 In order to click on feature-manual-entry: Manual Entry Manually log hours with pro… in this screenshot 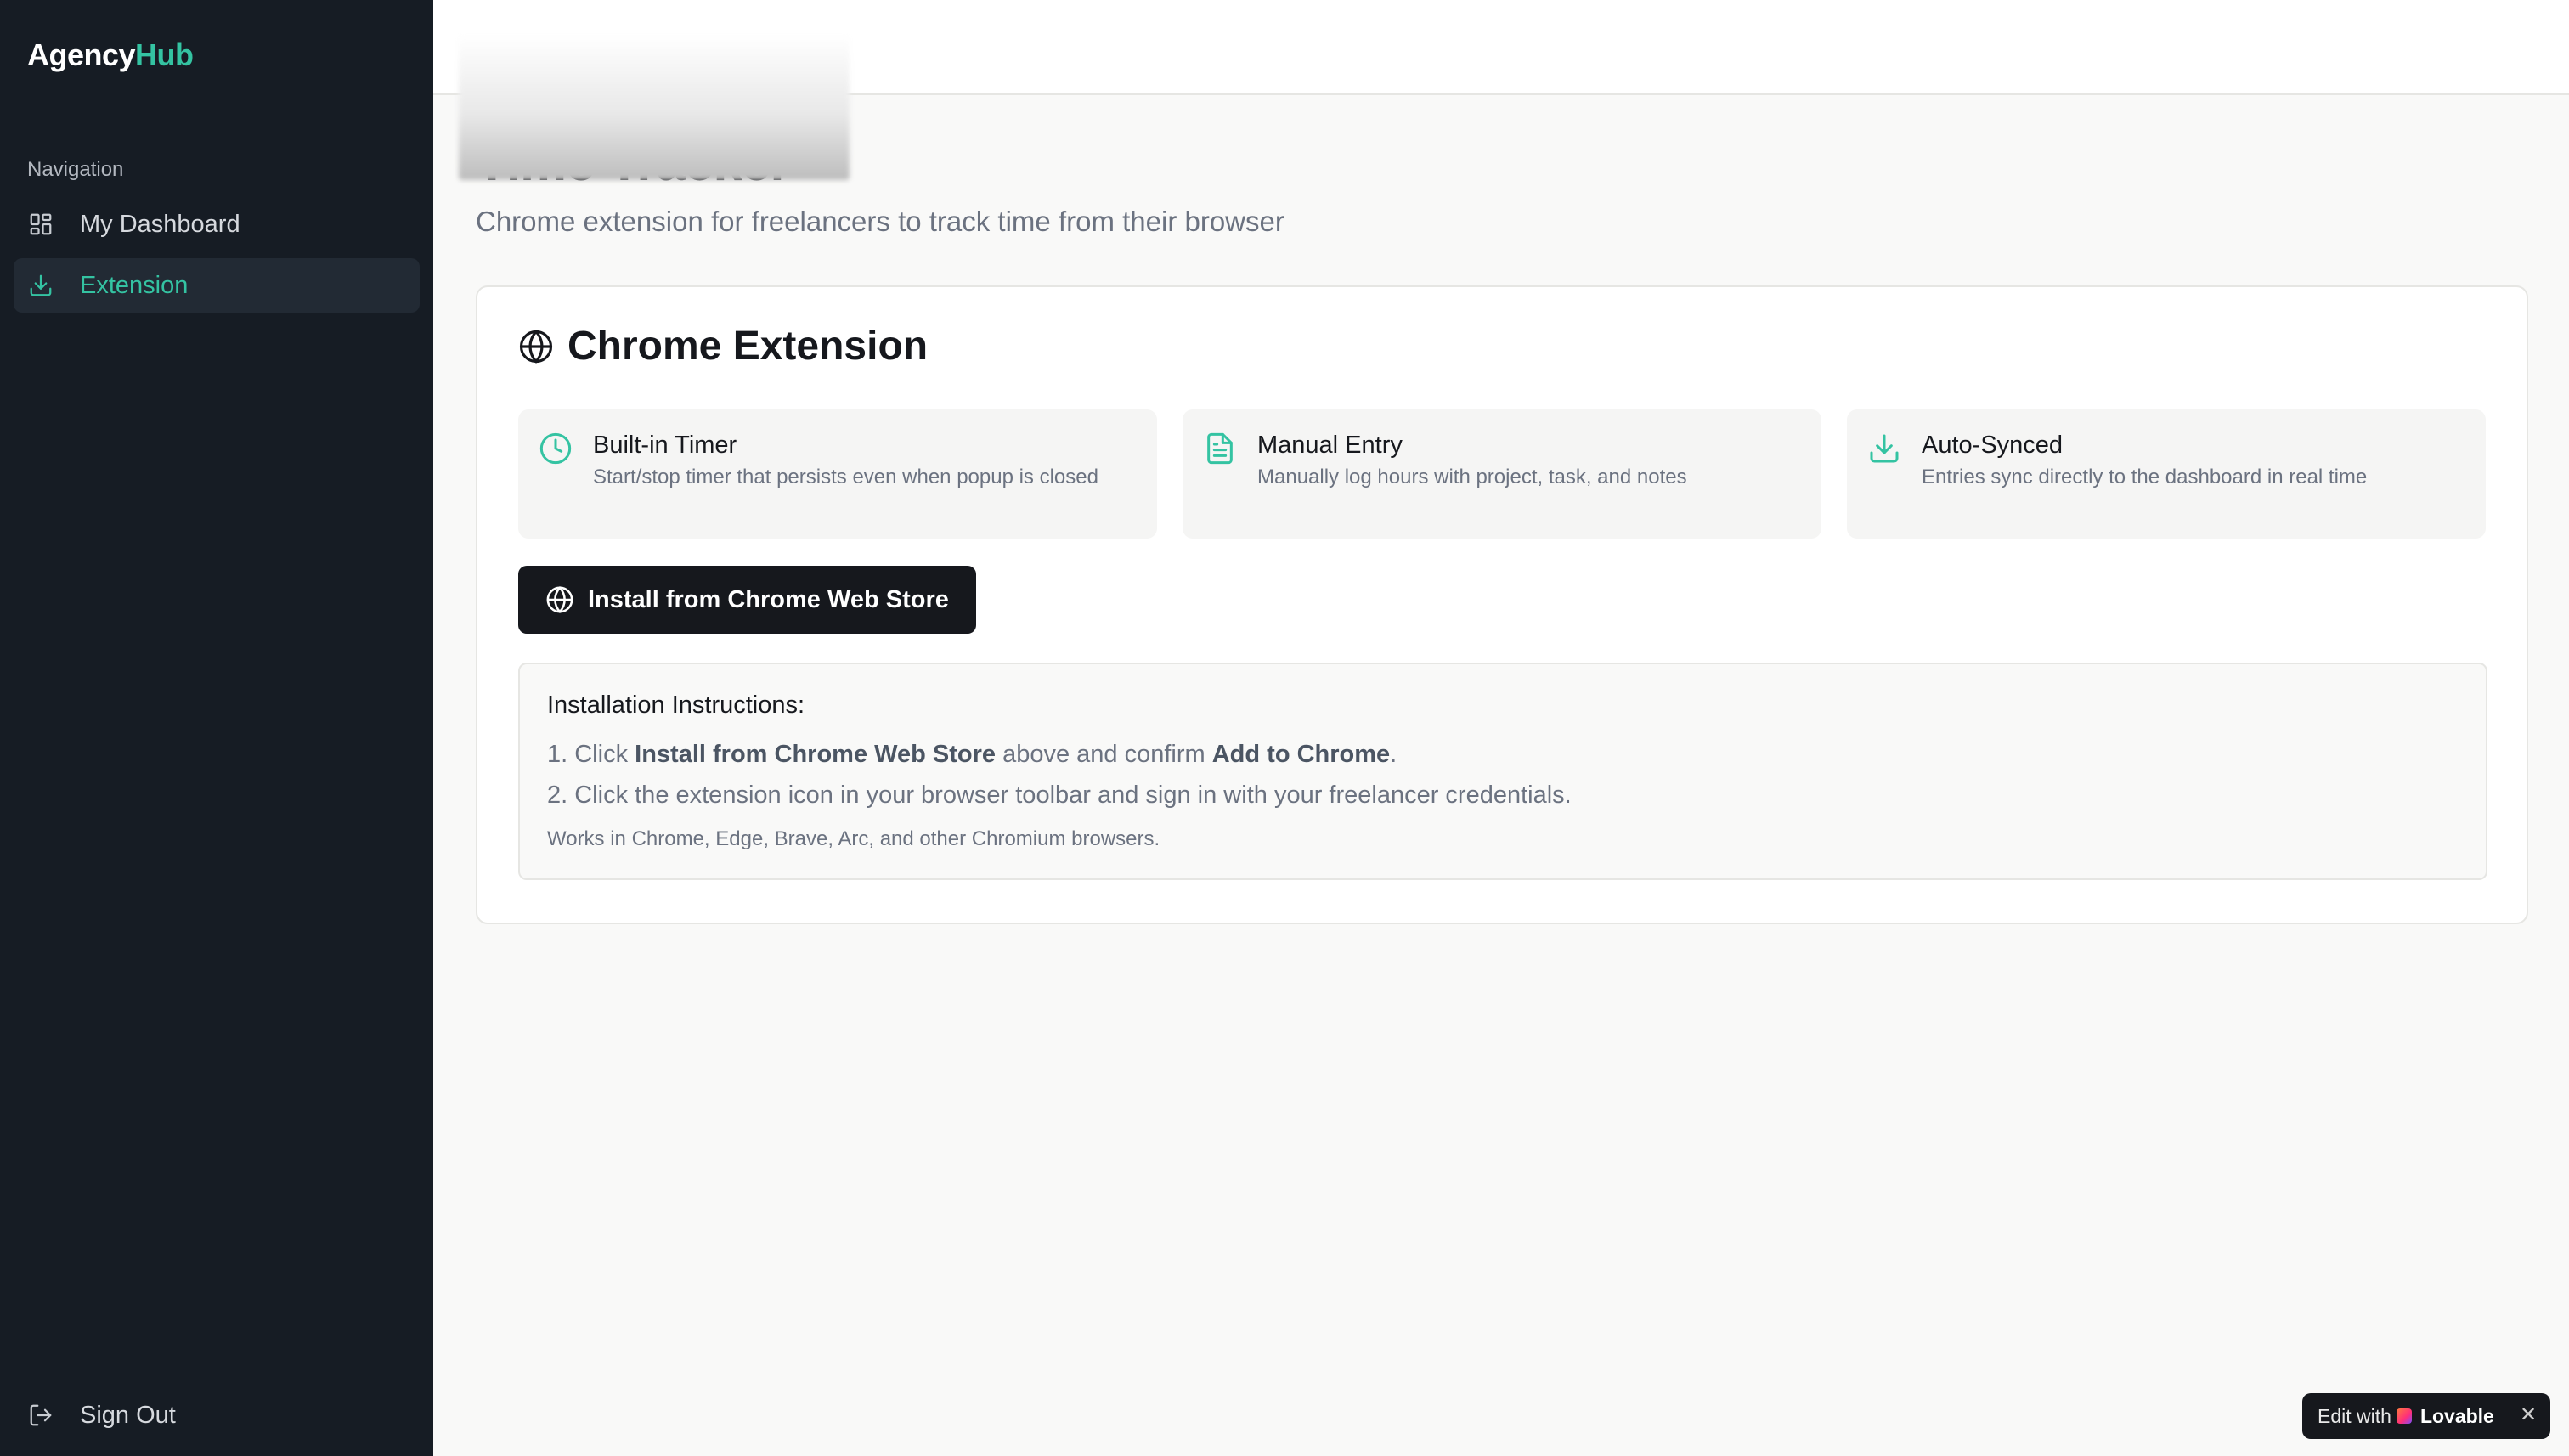, I will do `click(1502, 474)`.